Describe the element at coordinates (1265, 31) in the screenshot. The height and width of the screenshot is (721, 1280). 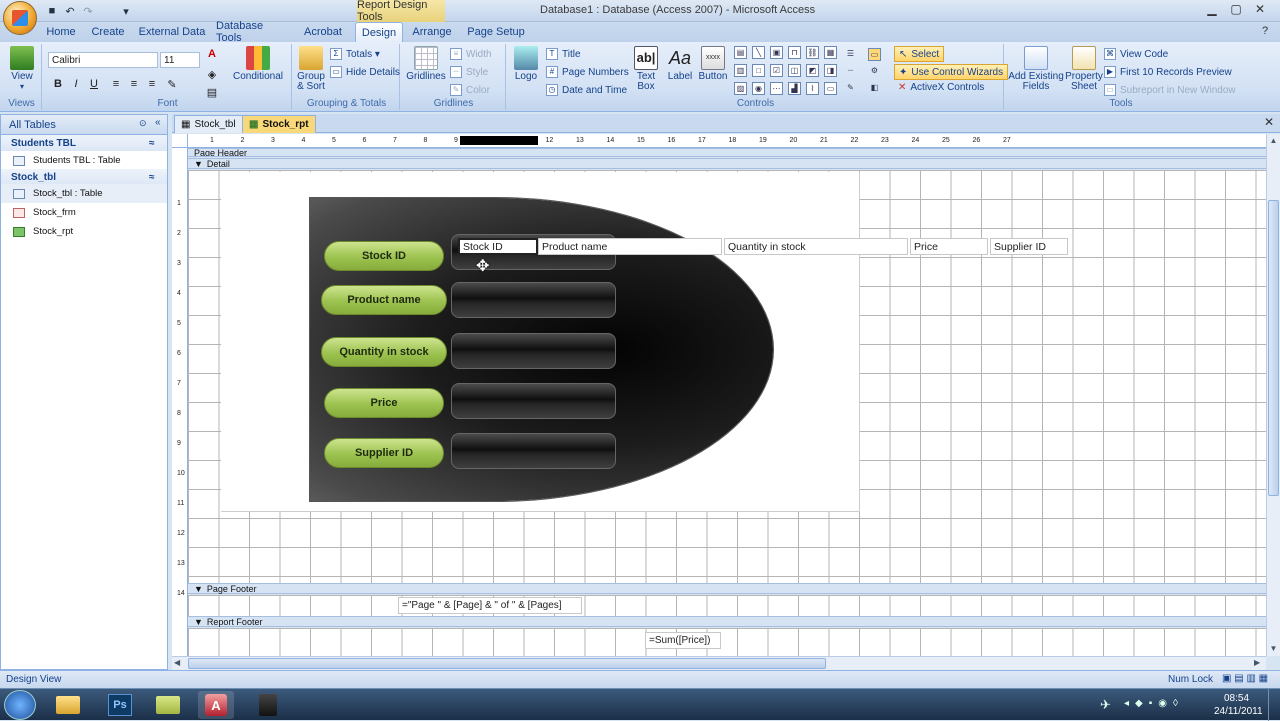
I see `help-icon: ?` at that location.